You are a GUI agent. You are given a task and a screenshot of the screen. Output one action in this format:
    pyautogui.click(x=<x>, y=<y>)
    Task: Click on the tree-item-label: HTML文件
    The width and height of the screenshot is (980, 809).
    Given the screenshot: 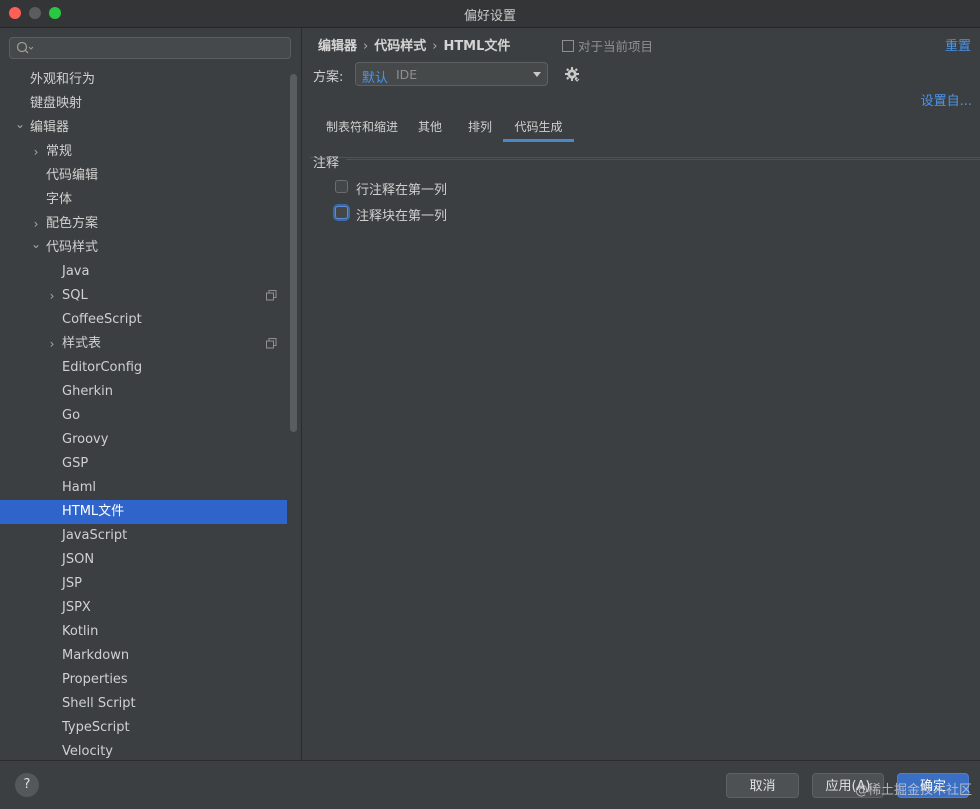 What is the action you would take?
    pyautogui.click(x=93, y=511)
    